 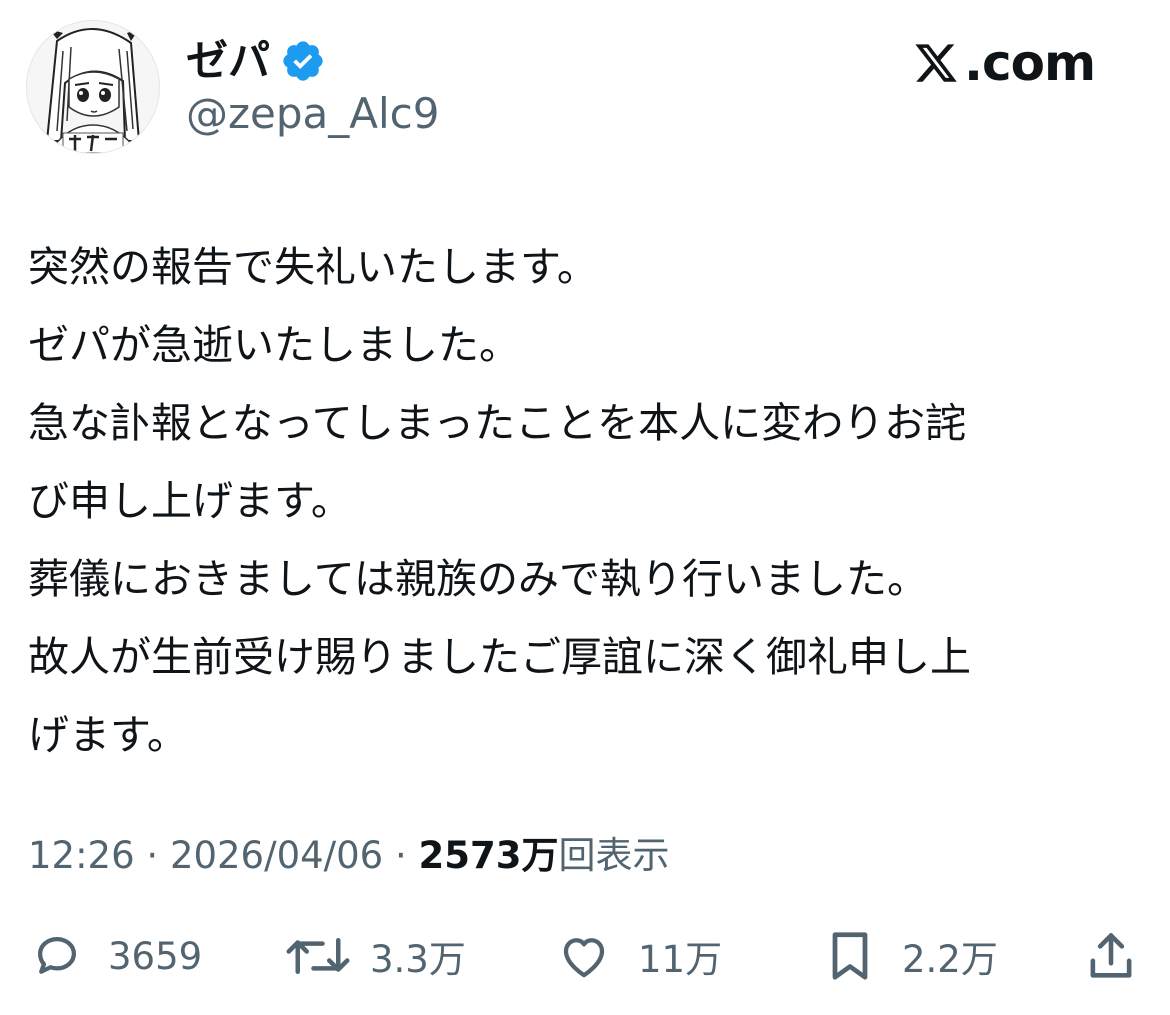 I want to click on repost-count: 3.3万, so click(x=418, y=959).